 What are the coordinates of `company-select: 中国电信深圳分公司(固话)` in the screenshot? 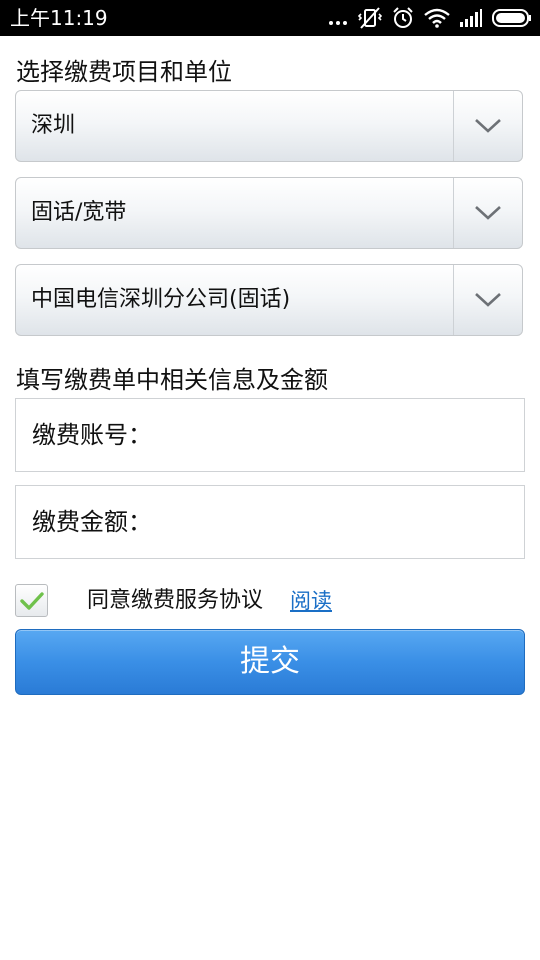 It's located at (269, 300).